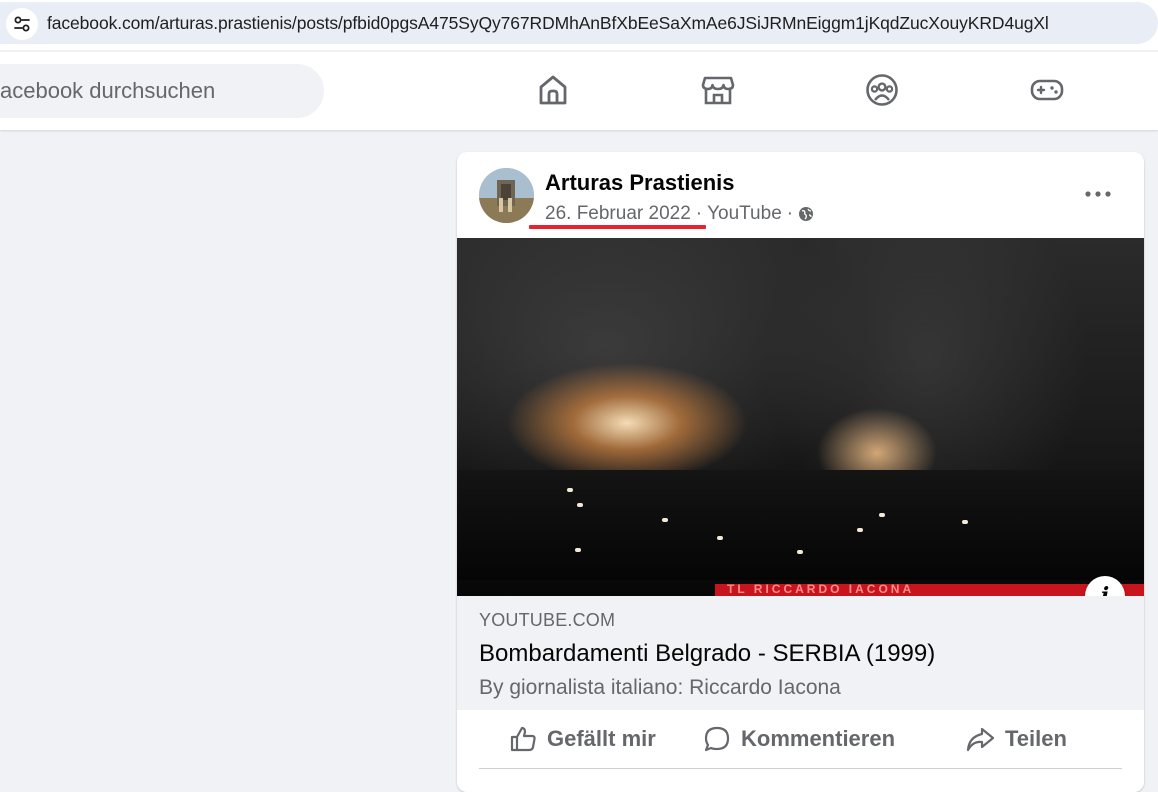  I want to click on video-ticker-text: TL RICCARDO IACONA, so click(821, 589).